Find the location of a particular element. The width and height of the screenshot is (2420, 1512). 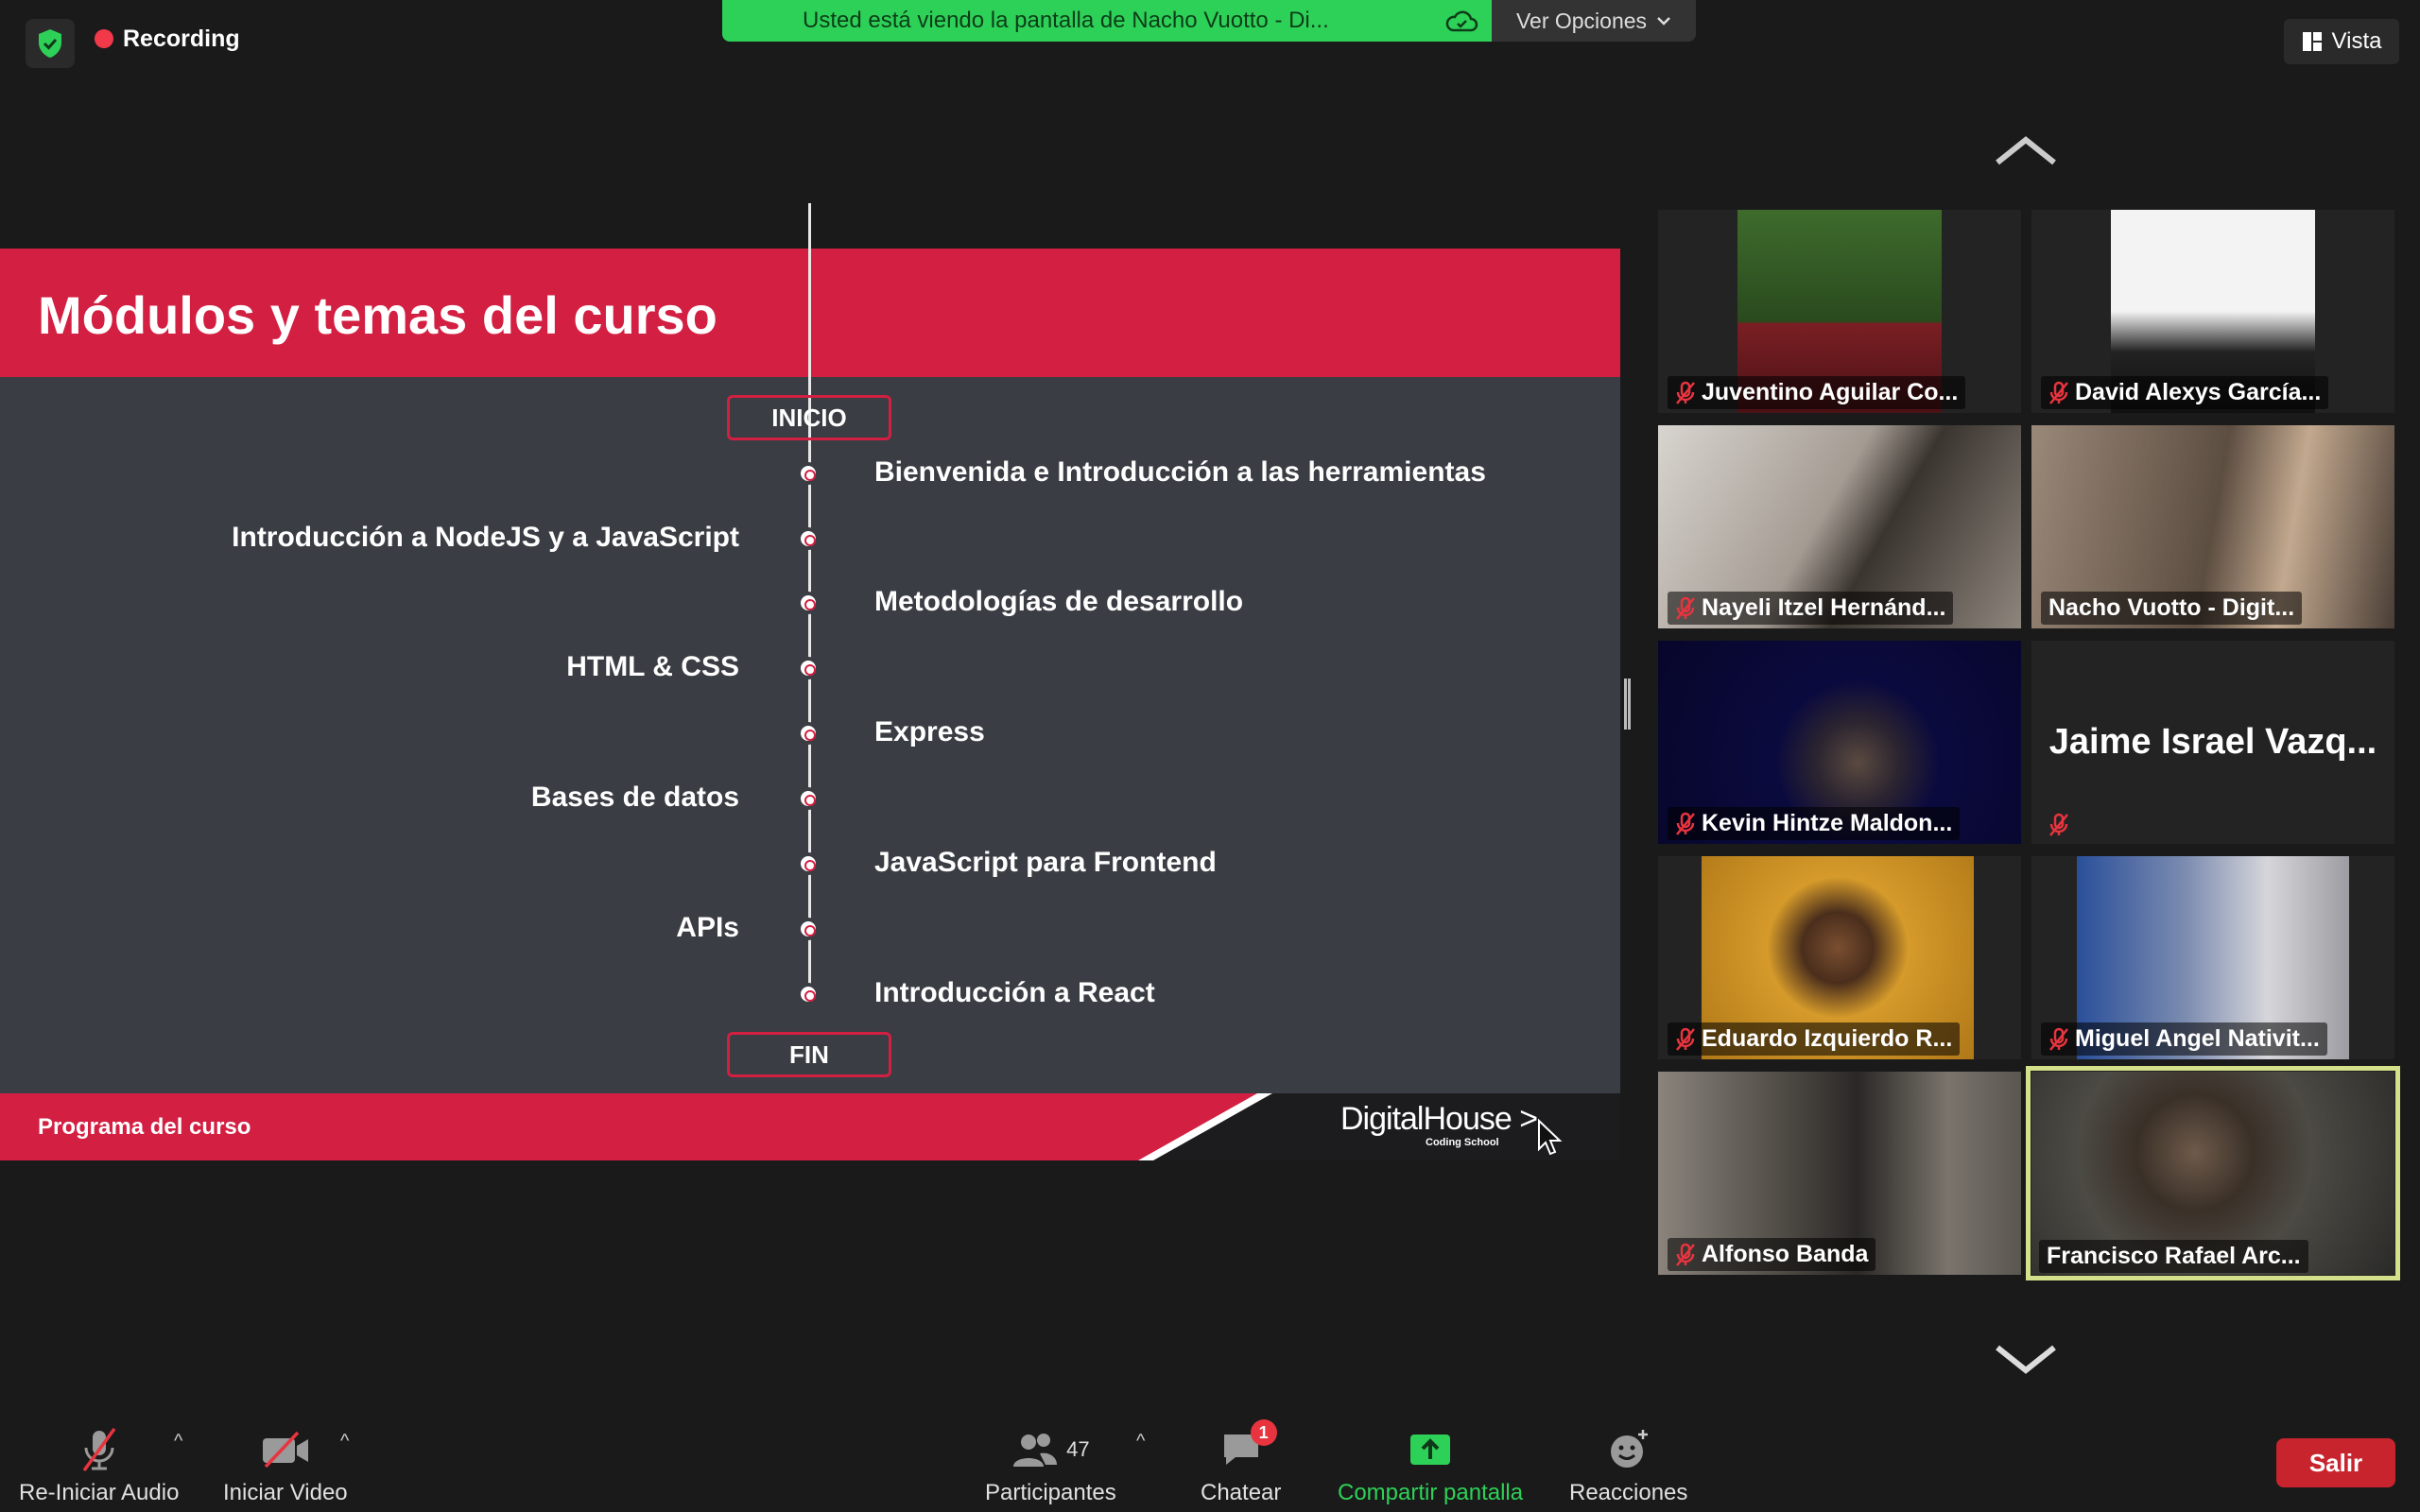

audio-button: Re-Iniciar Audio is located at coordinates (99, 1465).